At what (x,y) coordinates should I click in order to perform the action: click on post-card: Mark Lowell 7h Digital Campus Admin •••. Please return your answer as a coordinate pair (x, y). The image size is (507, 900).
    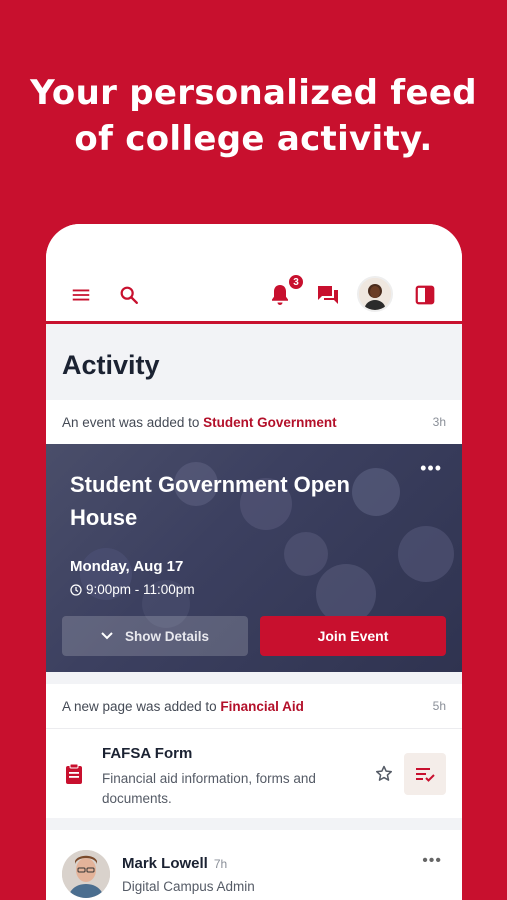
    Looking at the image, I should click on (254, 865).